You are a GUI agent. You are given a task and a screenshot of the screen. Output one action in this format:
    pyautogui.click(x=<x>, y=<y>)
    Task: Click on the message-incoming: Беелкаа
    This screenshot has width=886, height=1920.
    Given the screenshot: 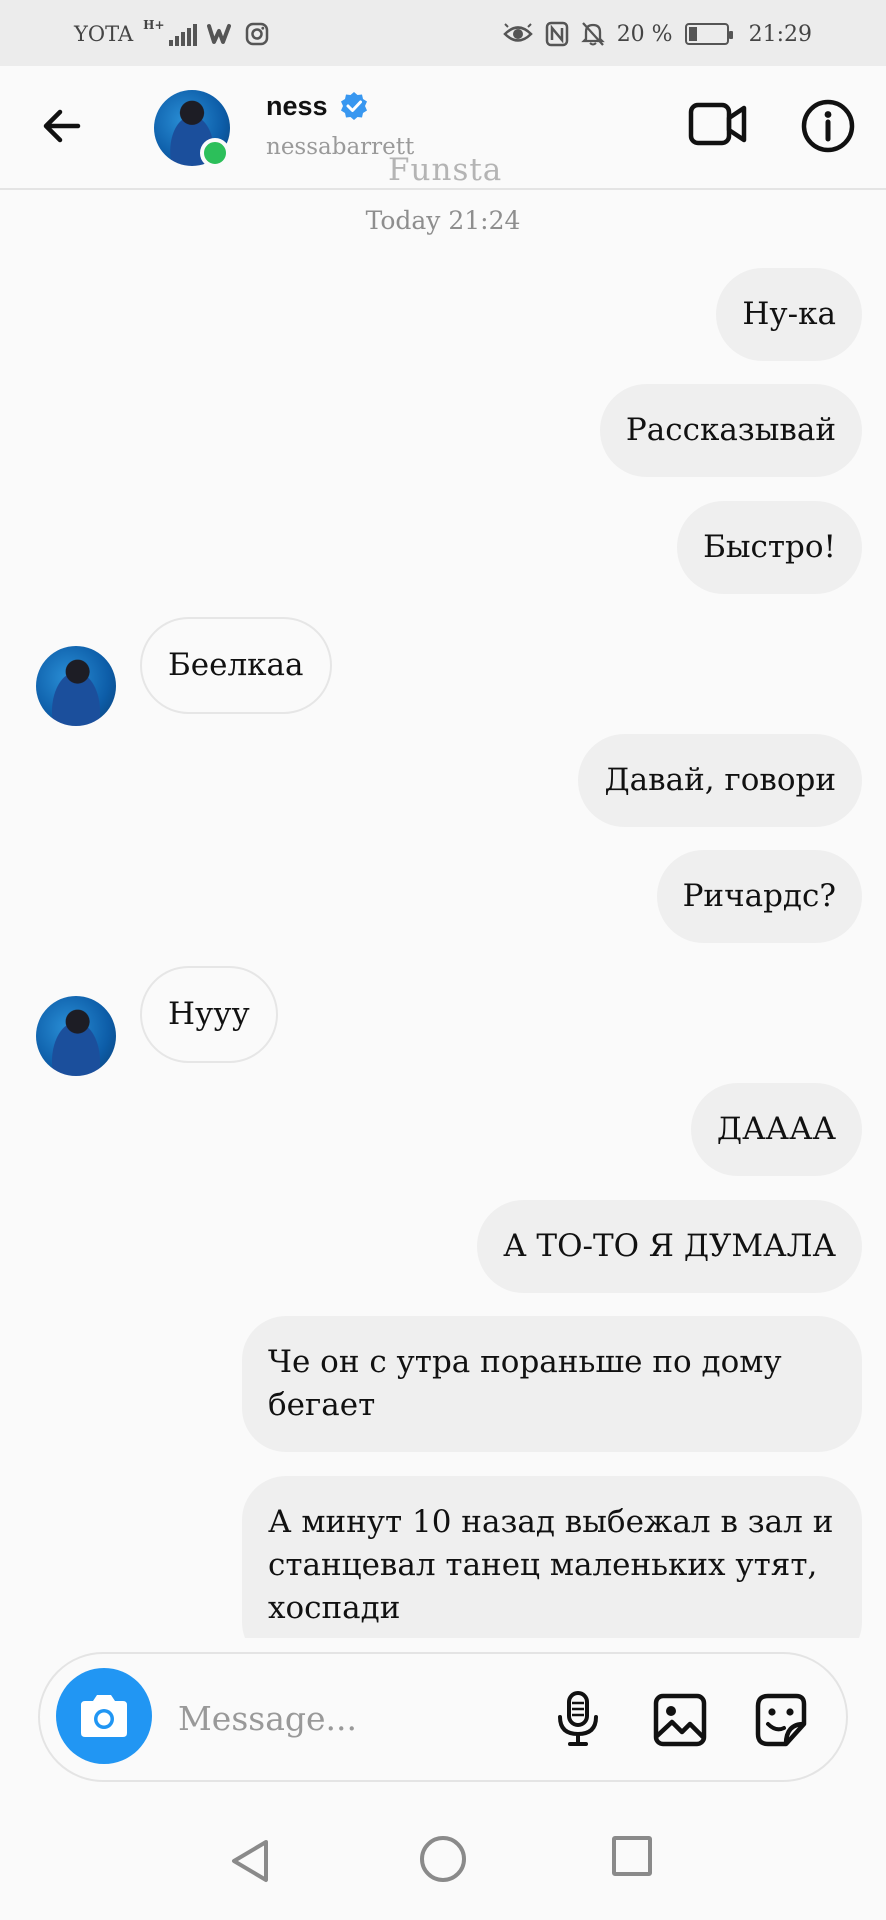 What is the action you would take?
    pyautogui.click(x=236, y=665)
    